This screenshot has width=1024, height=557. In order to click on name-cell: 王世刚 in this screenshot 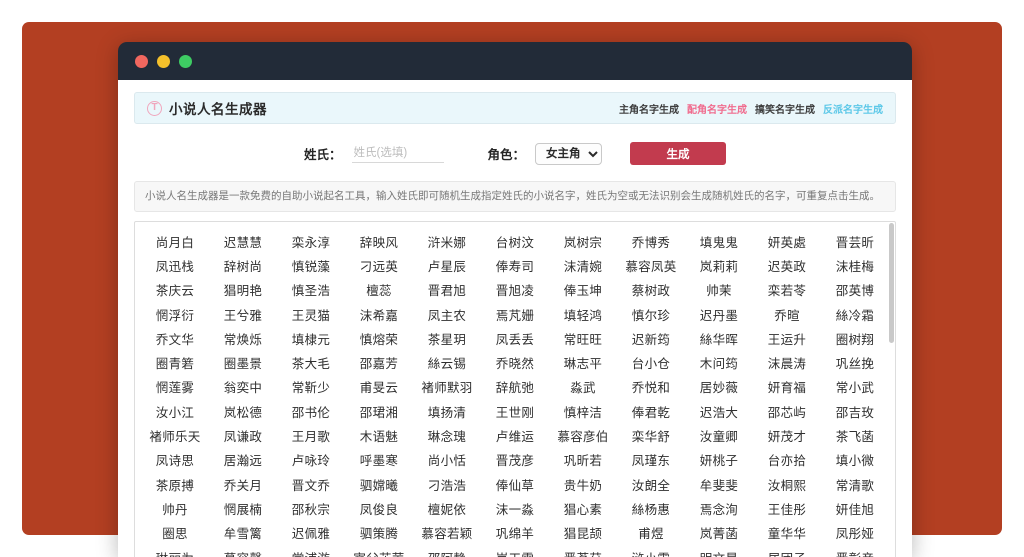, I will do `click(515, 413)`.